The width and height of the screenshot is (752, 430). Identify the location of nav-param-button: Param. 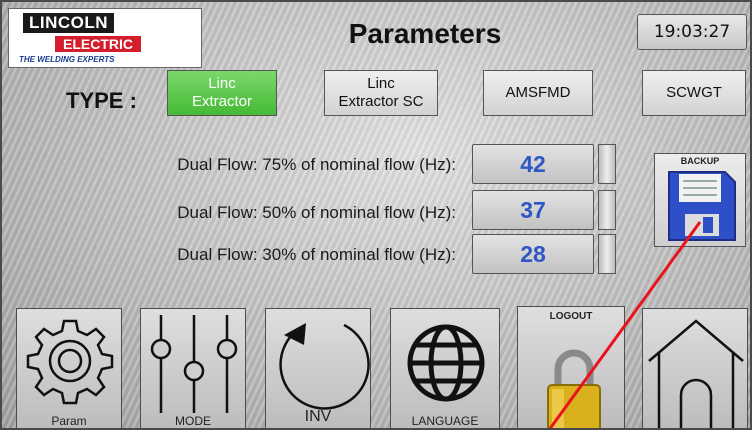
(69, 369).